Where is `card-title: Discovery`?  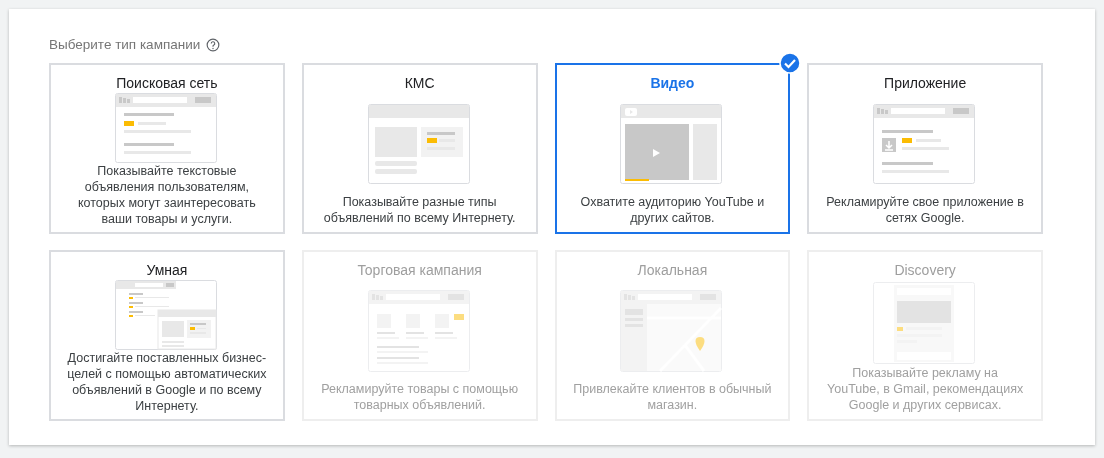 card-title: Discovery is located at coordinates (925, 271).